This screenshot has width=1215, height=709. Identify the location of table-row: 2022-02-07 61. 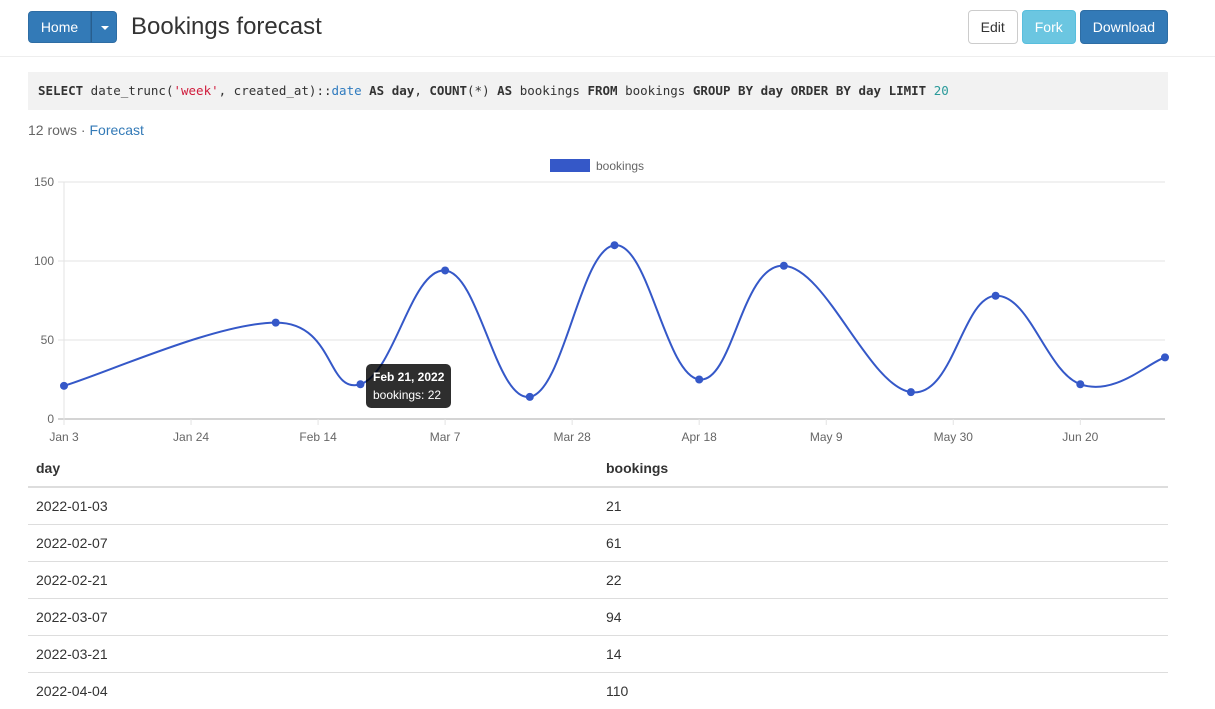
(598, 542).